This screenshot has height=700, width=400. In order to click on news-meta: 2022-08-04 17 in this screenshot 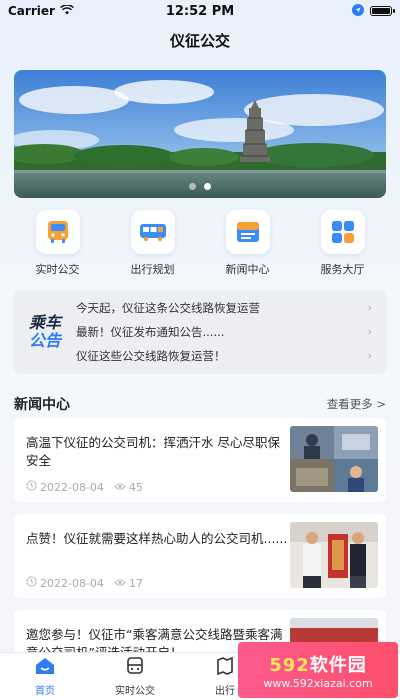, I will do `click(84, 583)`.